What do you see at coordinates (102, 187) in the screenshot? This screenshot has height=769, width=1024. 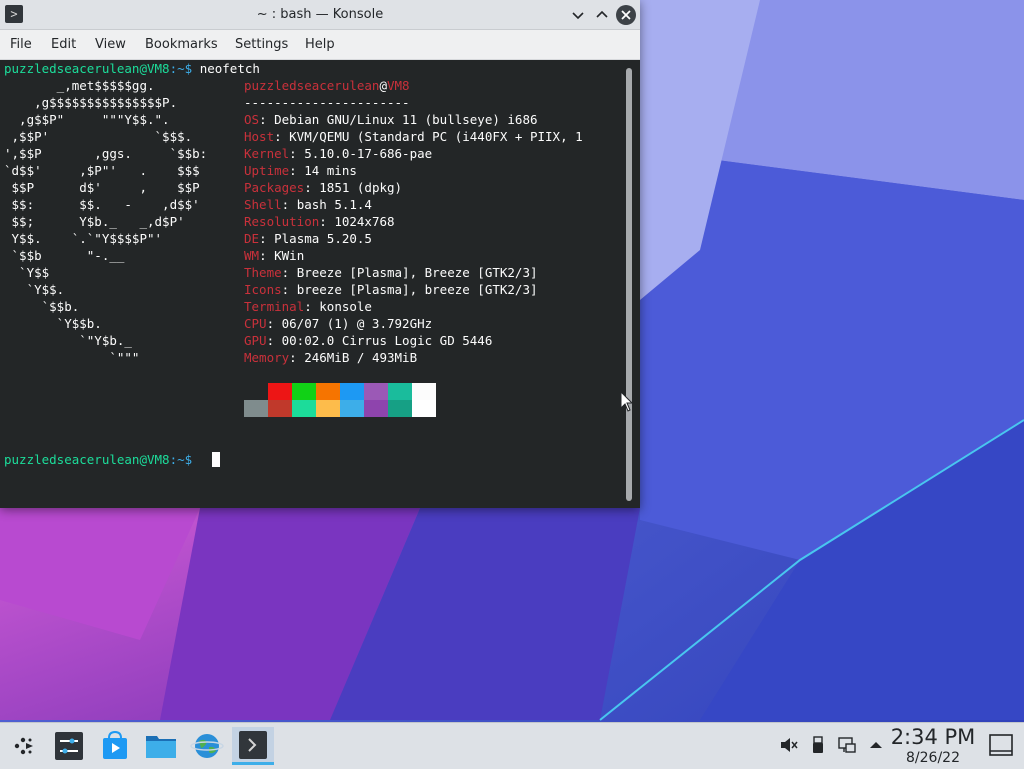 I see `ascii-logo-line: $$P d$' , $$P` at bounding box center [102, 187].